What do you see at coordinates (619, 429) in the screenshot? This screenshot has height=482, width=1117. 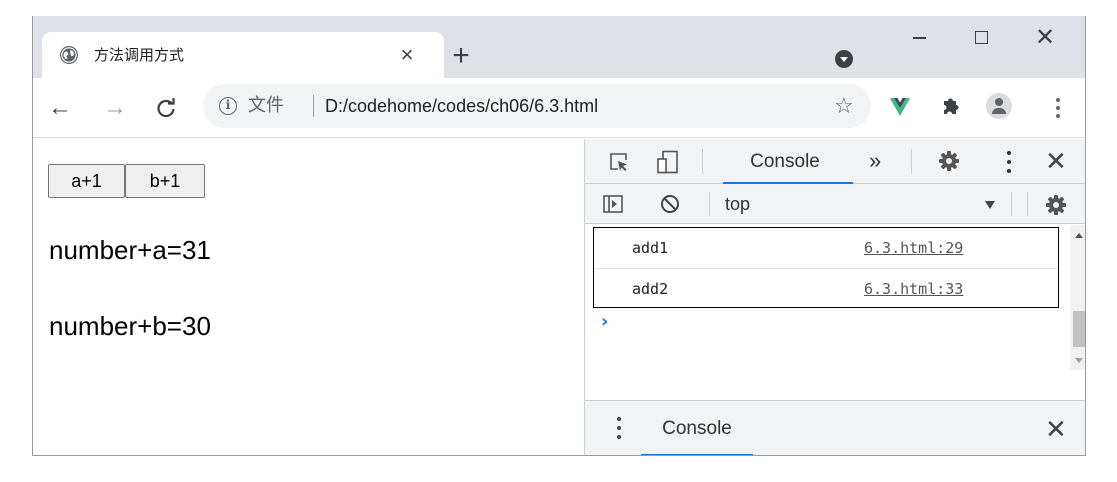 I see `drawer-menu-button` at bounding box center [619, 429].